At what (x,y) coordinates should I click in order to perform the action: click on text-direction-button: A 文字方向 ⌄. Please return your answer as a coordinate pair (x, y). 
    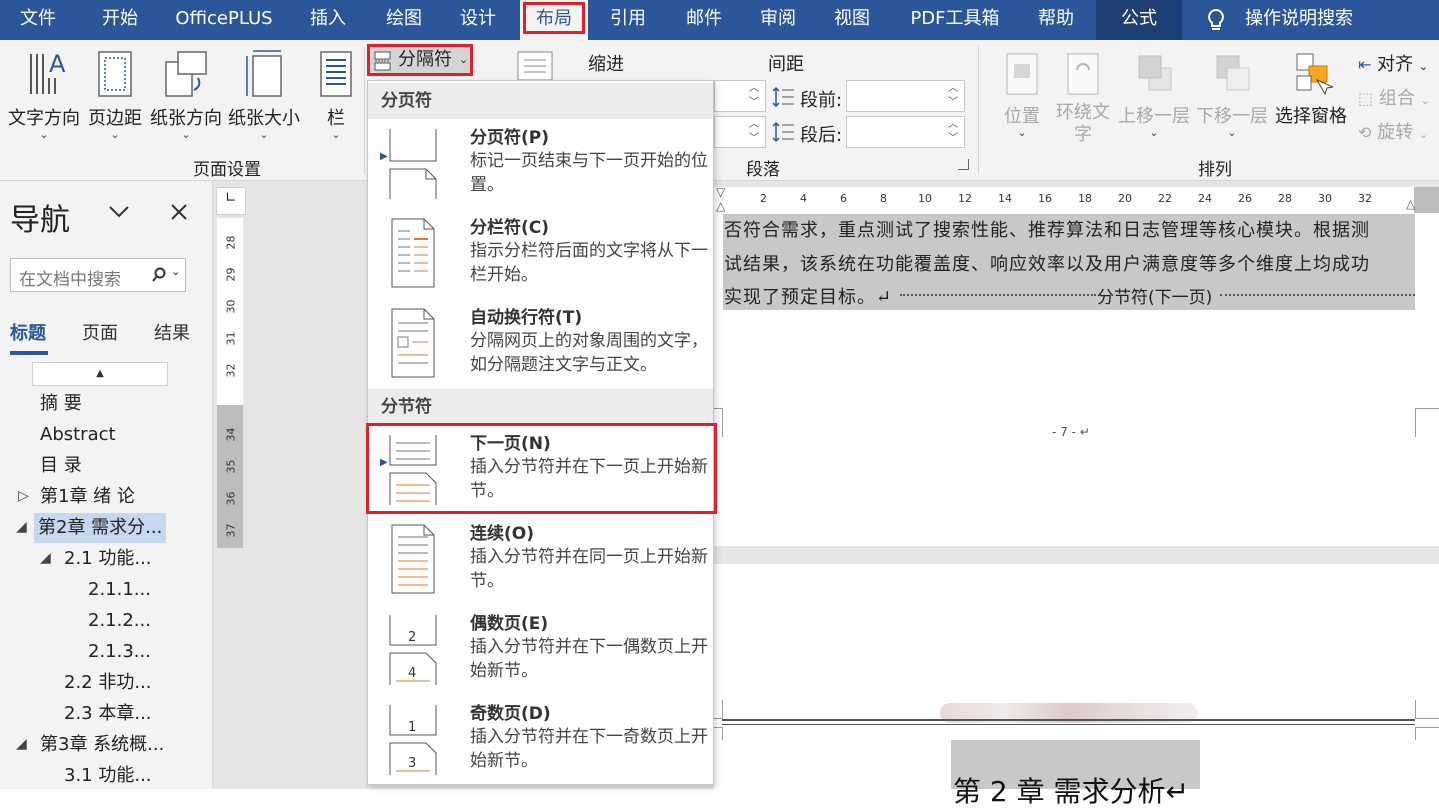
    Looking at the image, I should click on (44, 94).